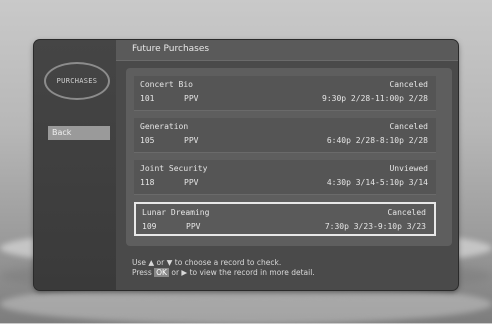  What do you see at coordinates (161, 272) in the screenshot?
I see `ok-key-icon: OK` at bounding box center [161, 272].